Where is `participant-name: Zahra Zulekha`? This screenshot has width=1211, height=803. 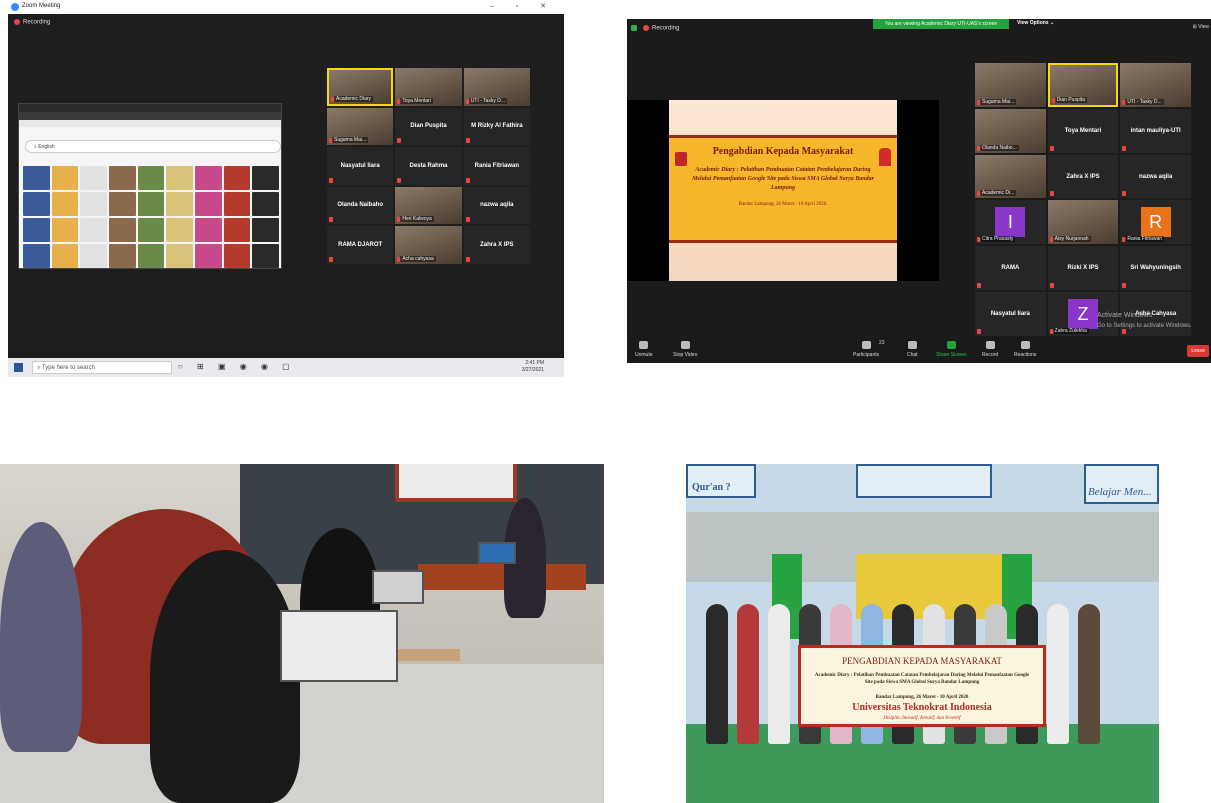 participant-name: Zahra Zulekha is located at coordinates (1070, 330).